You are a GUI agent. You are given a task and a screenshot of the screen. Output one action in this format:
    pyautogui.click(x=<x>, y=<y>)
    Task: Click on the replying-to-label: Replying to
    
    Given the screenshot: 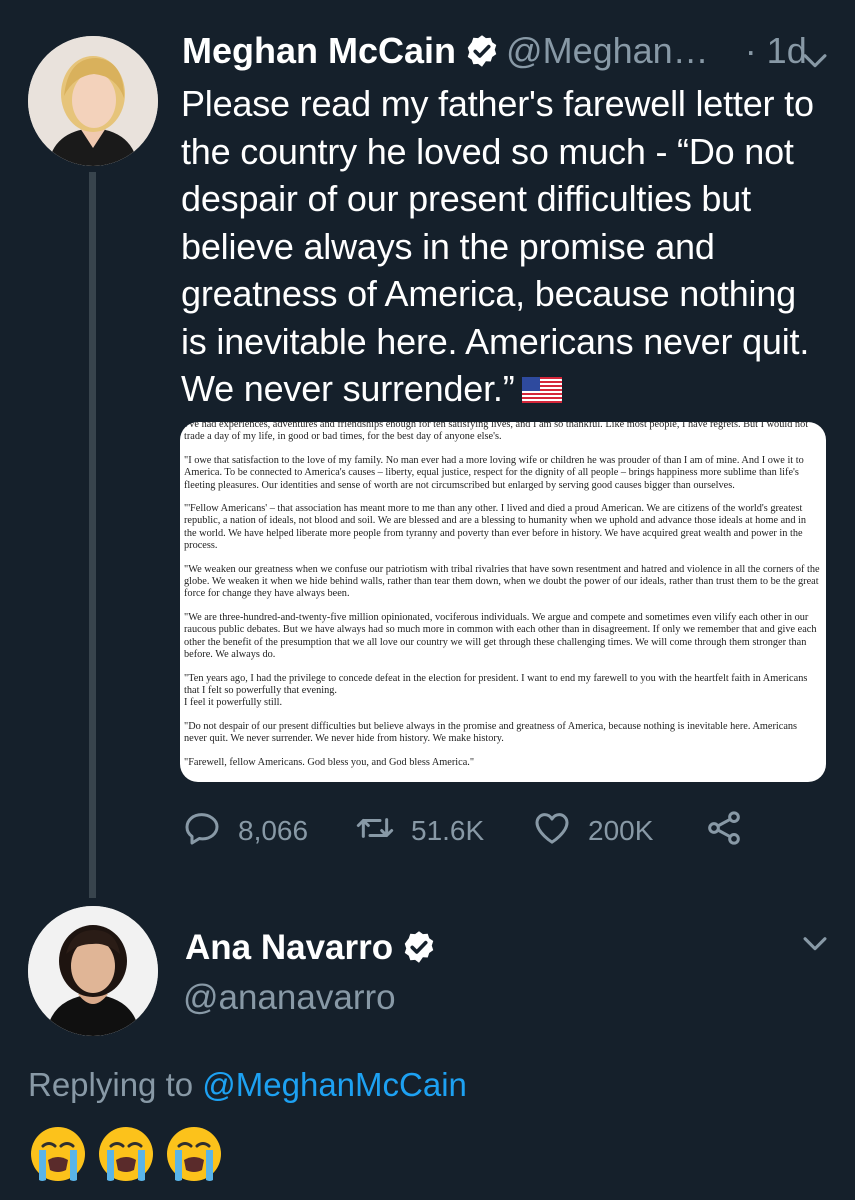 What is the action you would take?
    pyautogui.click(x=111, y=1084)
    